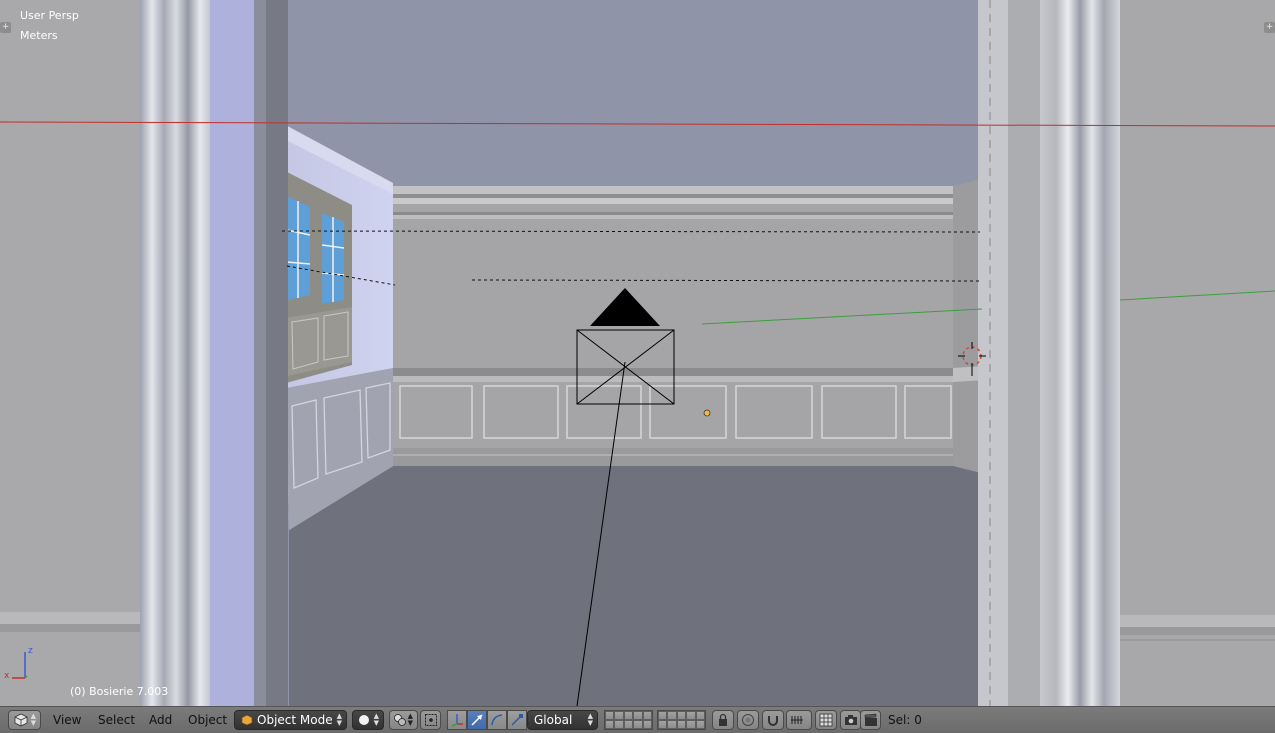 This screenshot has height=733, width=1275. What do you see at coordinates (295, 720) in the screenshot?
I see `mode-label: Object Mode` at bounding box center [295, 720].